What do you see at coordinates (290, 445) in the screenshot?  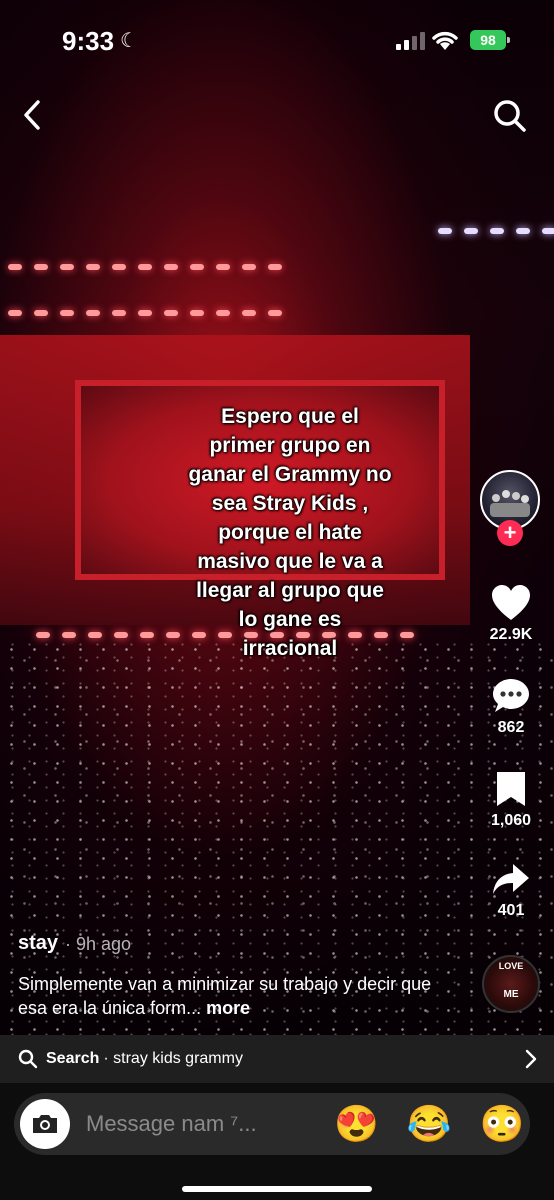 I see `caption-line: primer grupo en` at bounding box center [290, 445].